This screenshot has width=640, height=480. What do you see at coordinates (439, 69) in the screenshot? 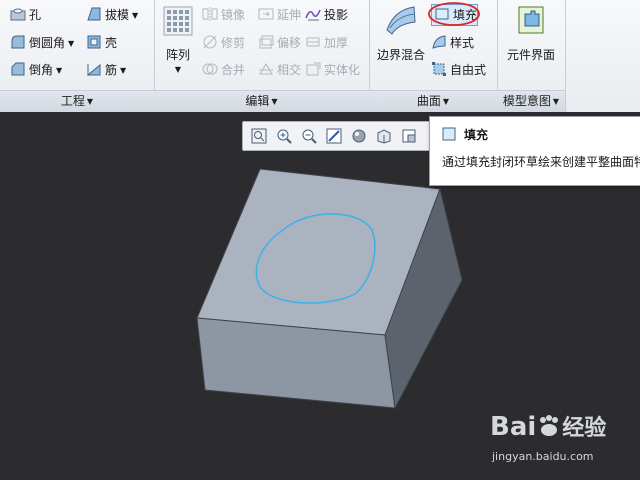
I see `freestyle-icon` at bounding box center [439, 69].